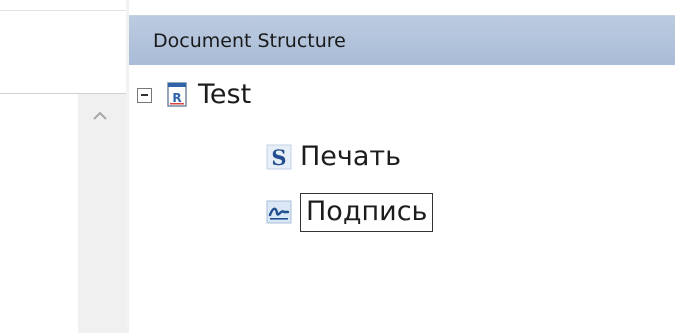 This screenshot has height=333, width=675. What do you see at coordinates (402, 40) in the screenshot?
I see `panel-header: Document Structure` at bounding box center [402, 40].